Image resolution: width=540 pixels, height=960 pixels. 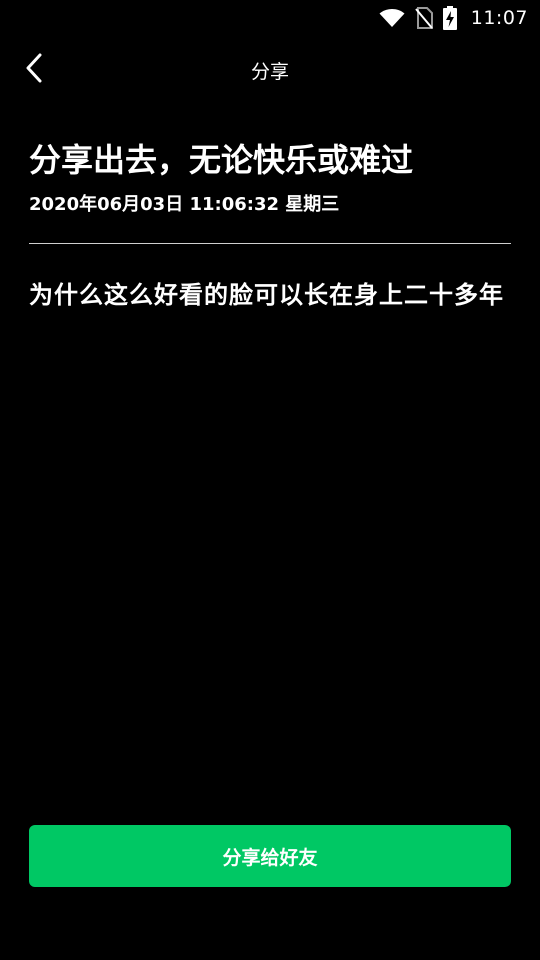 I want to click on battery-charging-icon, so click(x=449, y=18).